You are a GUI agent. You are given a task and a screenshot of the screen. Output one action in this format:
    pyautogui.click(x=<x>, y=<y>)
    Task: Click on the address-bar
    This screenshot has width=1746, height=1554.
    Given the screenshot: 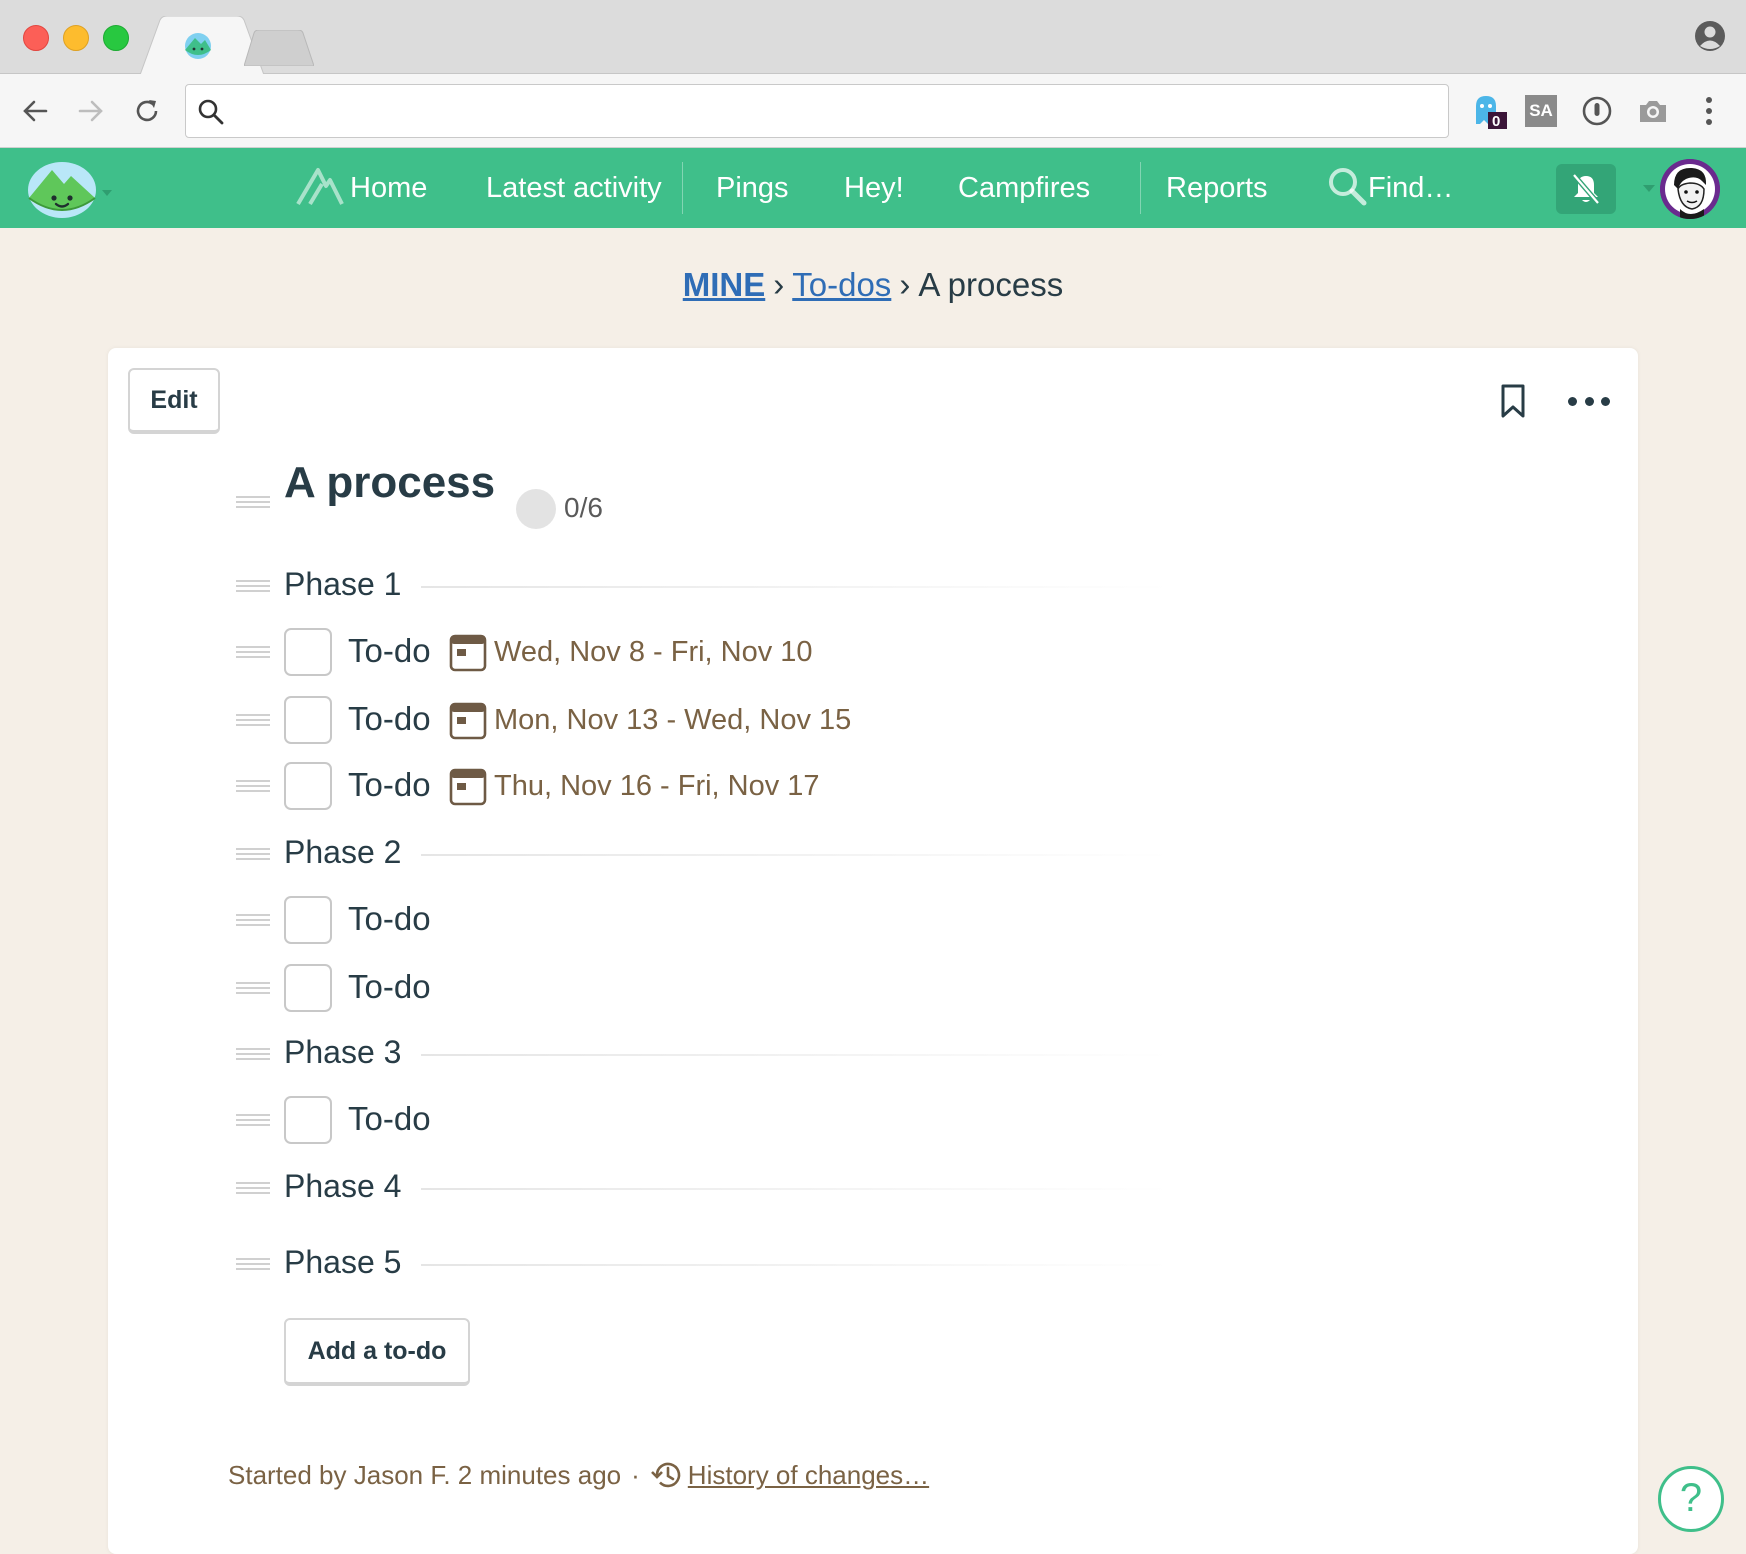 What is the action you would take?
    pyautogui.click(x=817, y=111)
    